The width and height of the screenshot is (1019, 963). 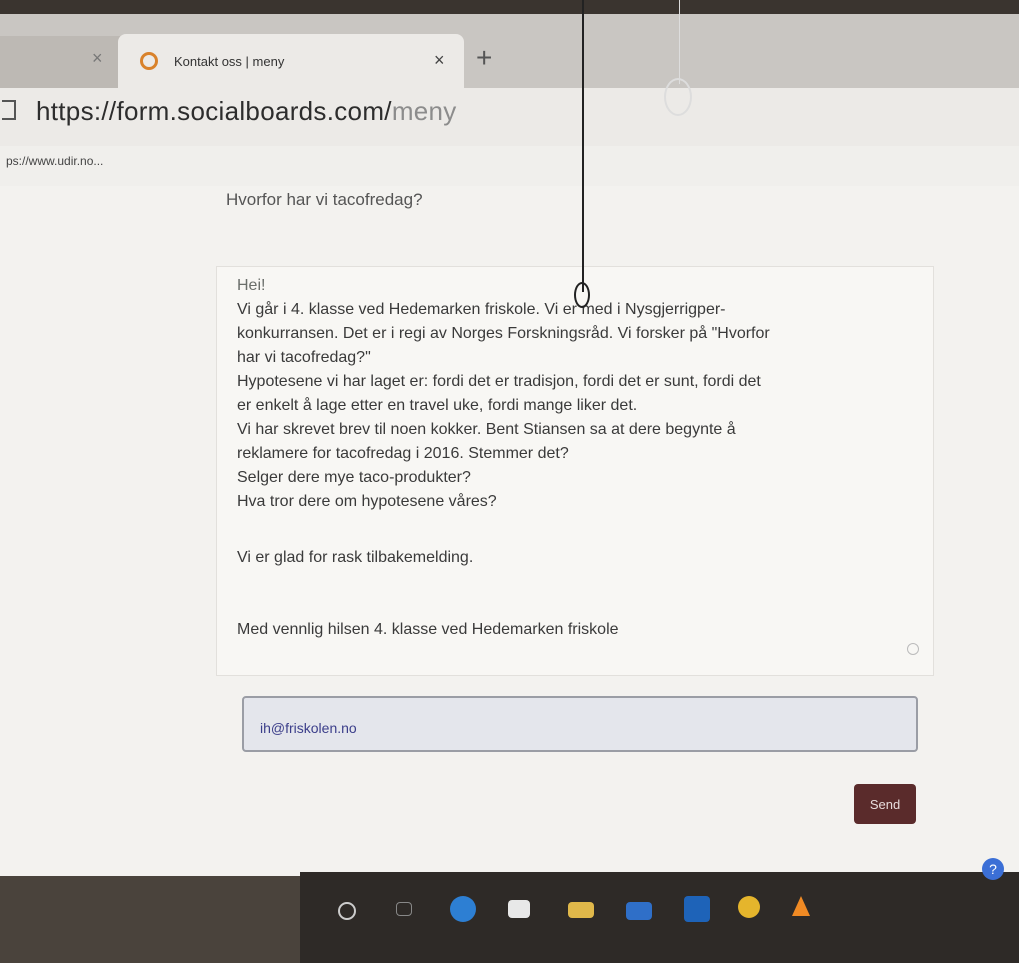 What do you see at coordinates (149, 61) in the screenshot?
I see `favicon-icon` at bounding box center [149, 61].